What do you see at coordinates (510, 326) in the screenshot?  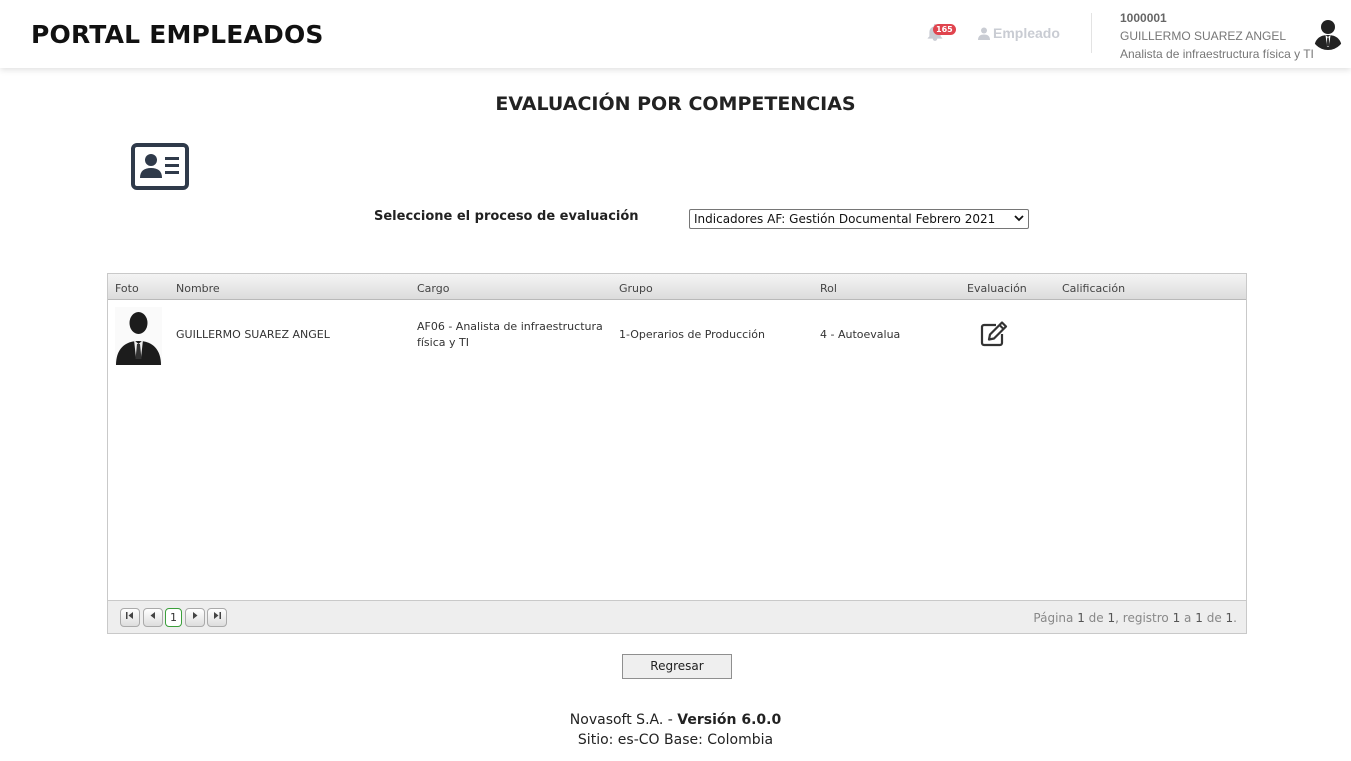 I see `cell-cargo-line1: AF06 - Analista de infraestructura` at bounding box center [510, 326].